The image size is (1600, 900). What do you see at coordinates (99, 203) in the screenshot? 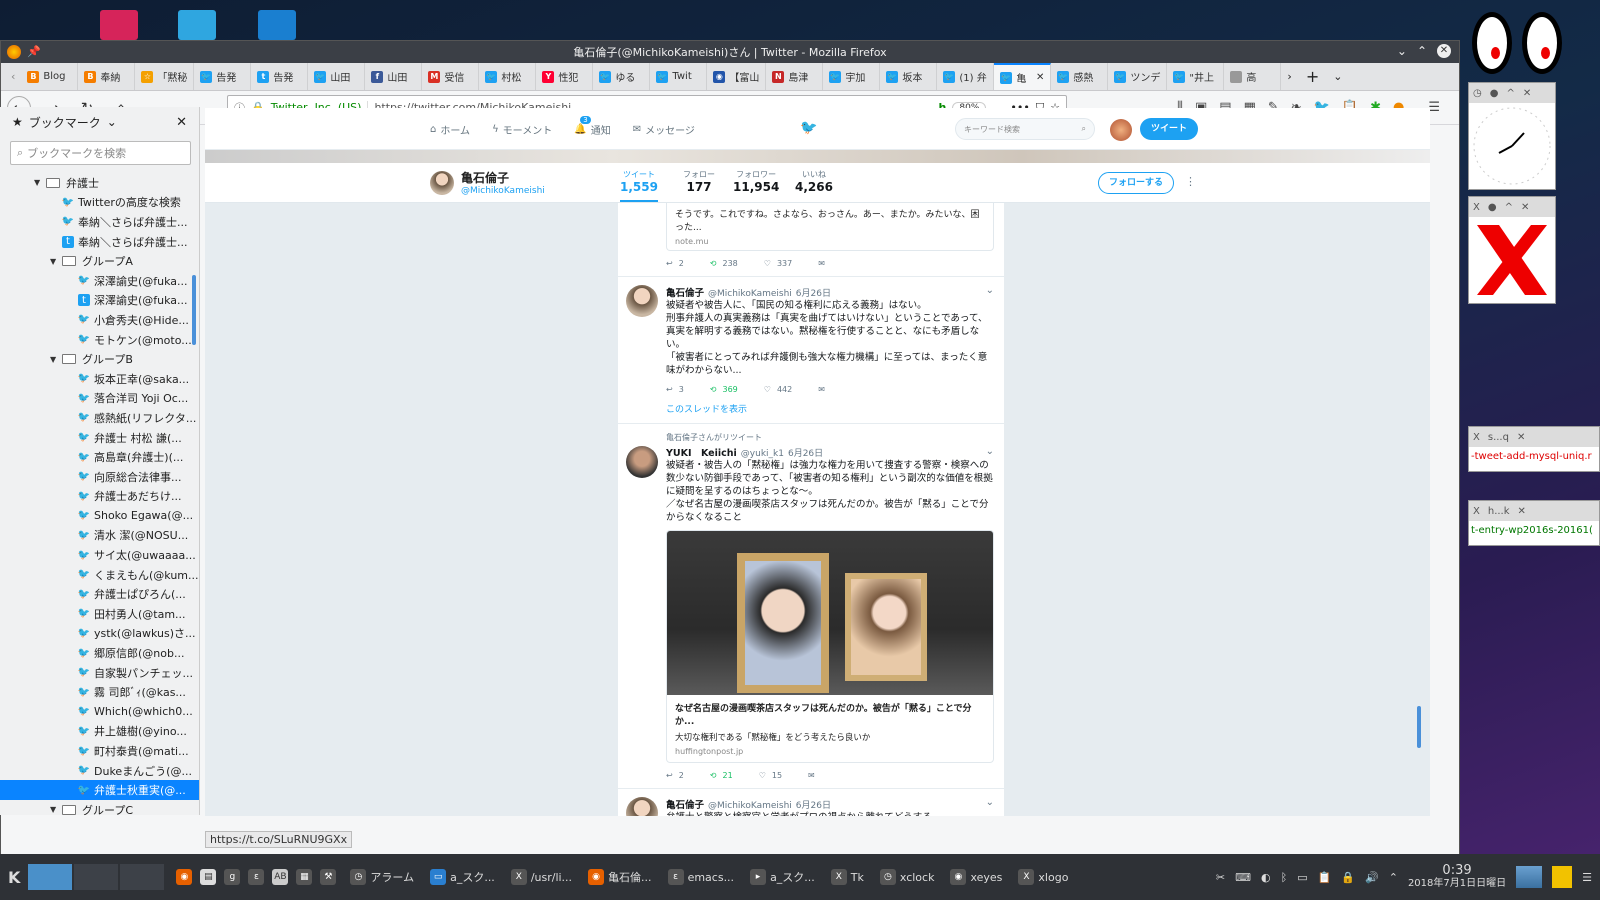
I see `bookmark-item: 🐦 Twitterの高度な検索` at bounding box center [99, 203].